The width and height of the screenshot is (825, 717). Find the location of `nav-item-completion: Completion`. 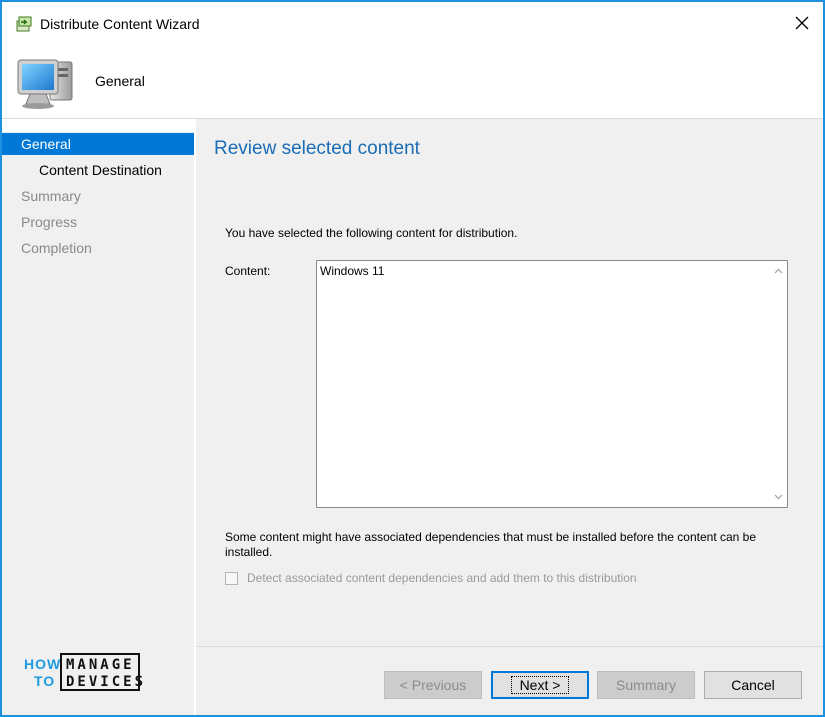

nav-item-completion: Completion is located at coordinates (98, 248).